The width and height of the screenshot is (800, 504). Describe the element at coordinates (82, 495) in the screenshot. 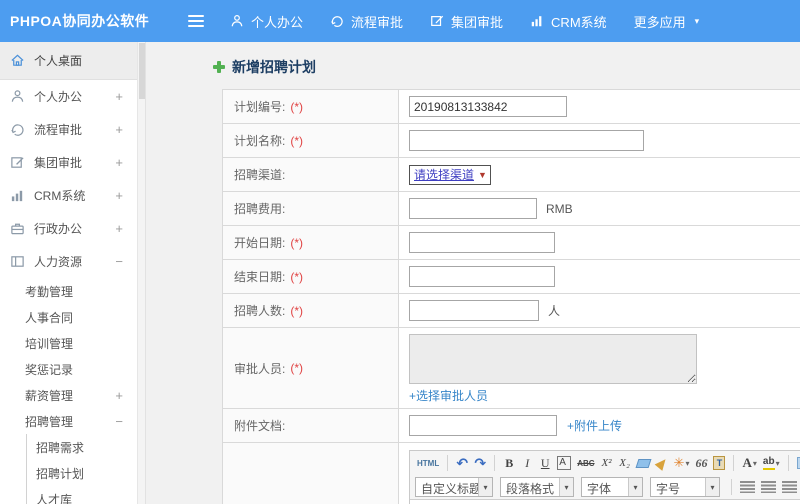

I see `sidebar-item-talent-pool: 人才库` at that location.